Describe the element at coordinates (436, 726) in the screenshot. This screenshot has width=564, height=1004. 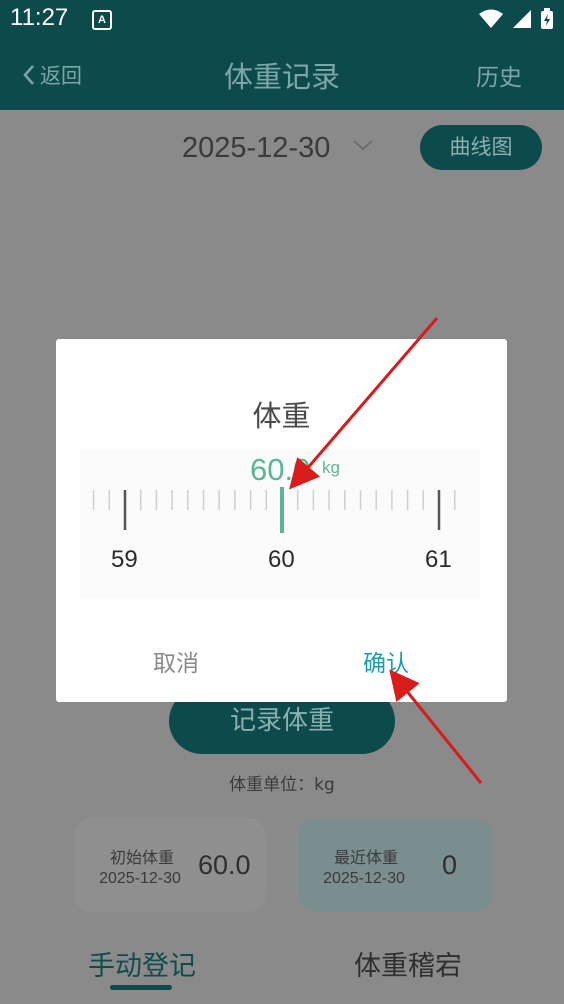
I see `arrow-to-confirm` at that location.